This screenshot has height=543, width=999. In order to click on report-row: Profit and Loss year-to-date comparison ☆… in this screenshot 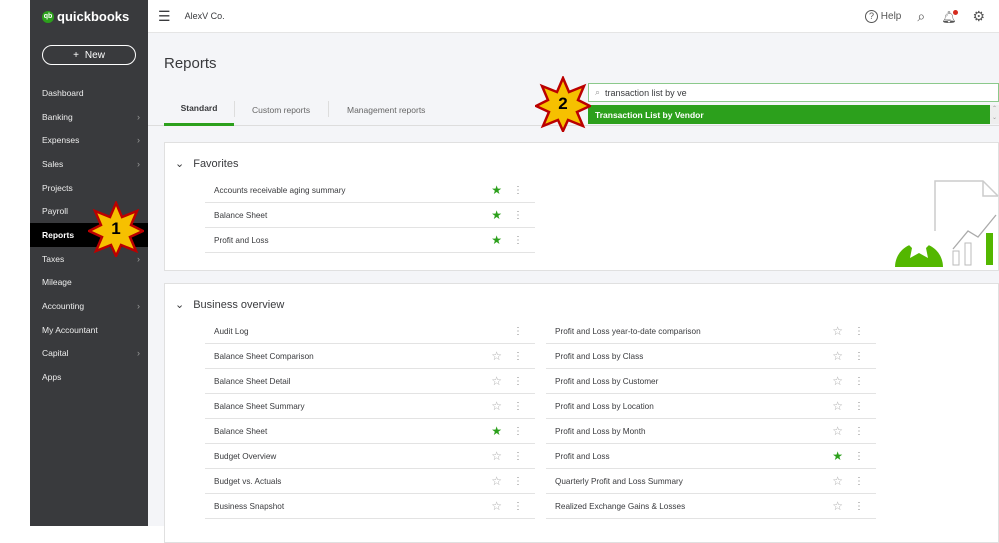, I will do `click(711, 331)`.